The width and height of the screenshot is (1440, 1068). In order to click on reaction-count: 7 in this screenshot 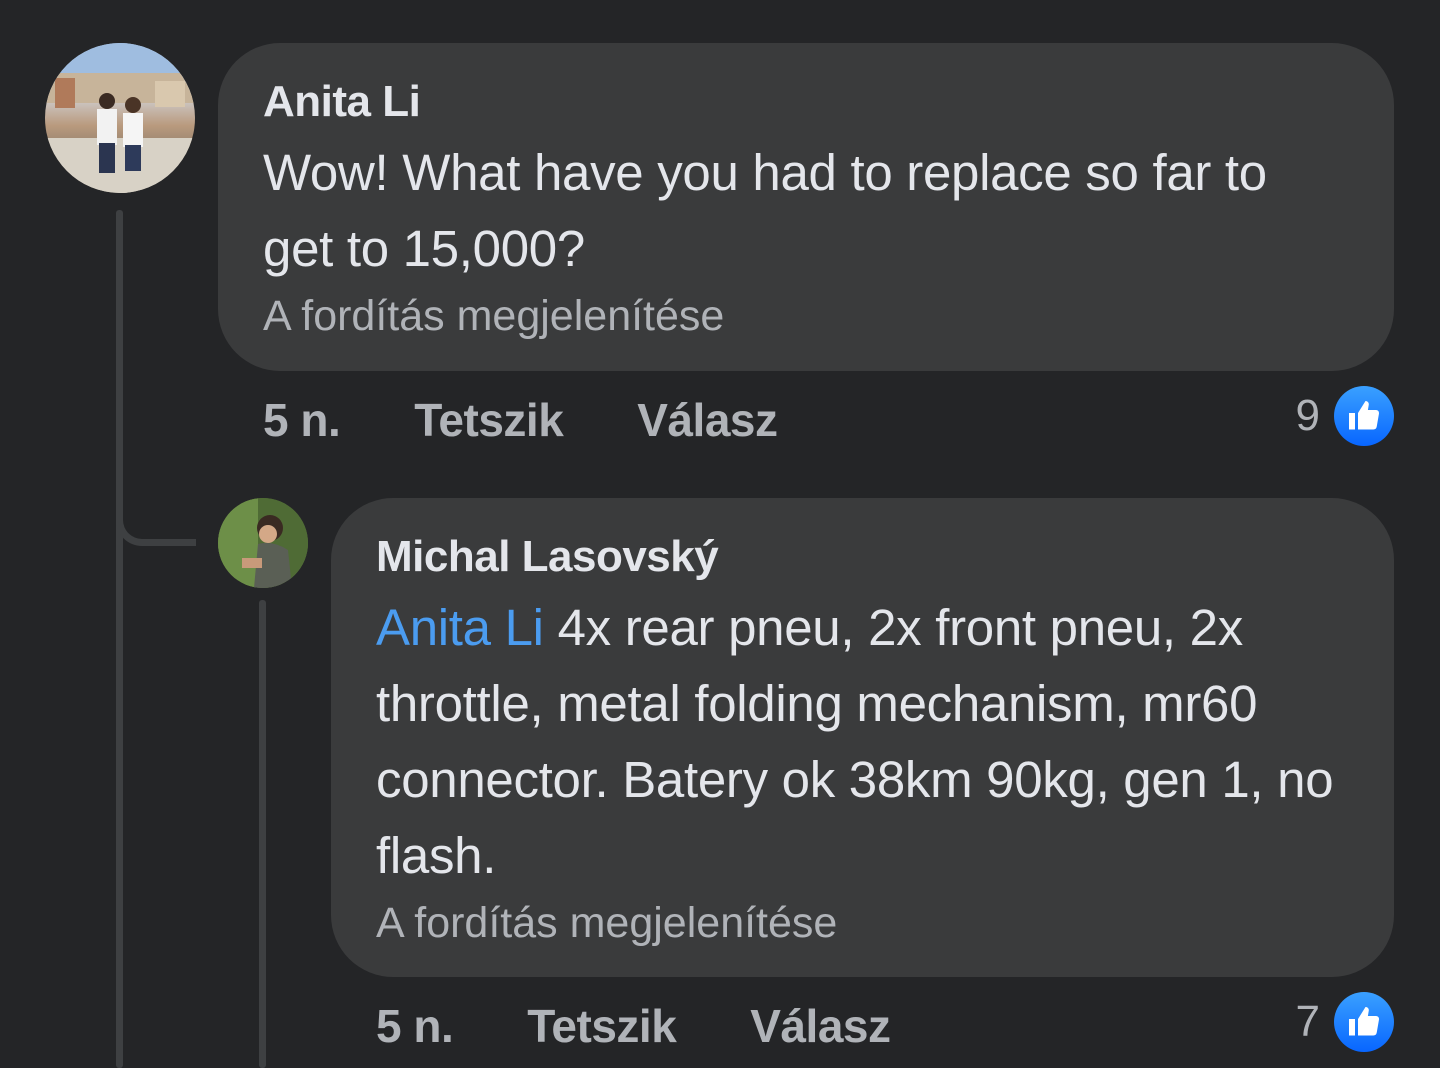, I will do `click(1307, 1021)`.